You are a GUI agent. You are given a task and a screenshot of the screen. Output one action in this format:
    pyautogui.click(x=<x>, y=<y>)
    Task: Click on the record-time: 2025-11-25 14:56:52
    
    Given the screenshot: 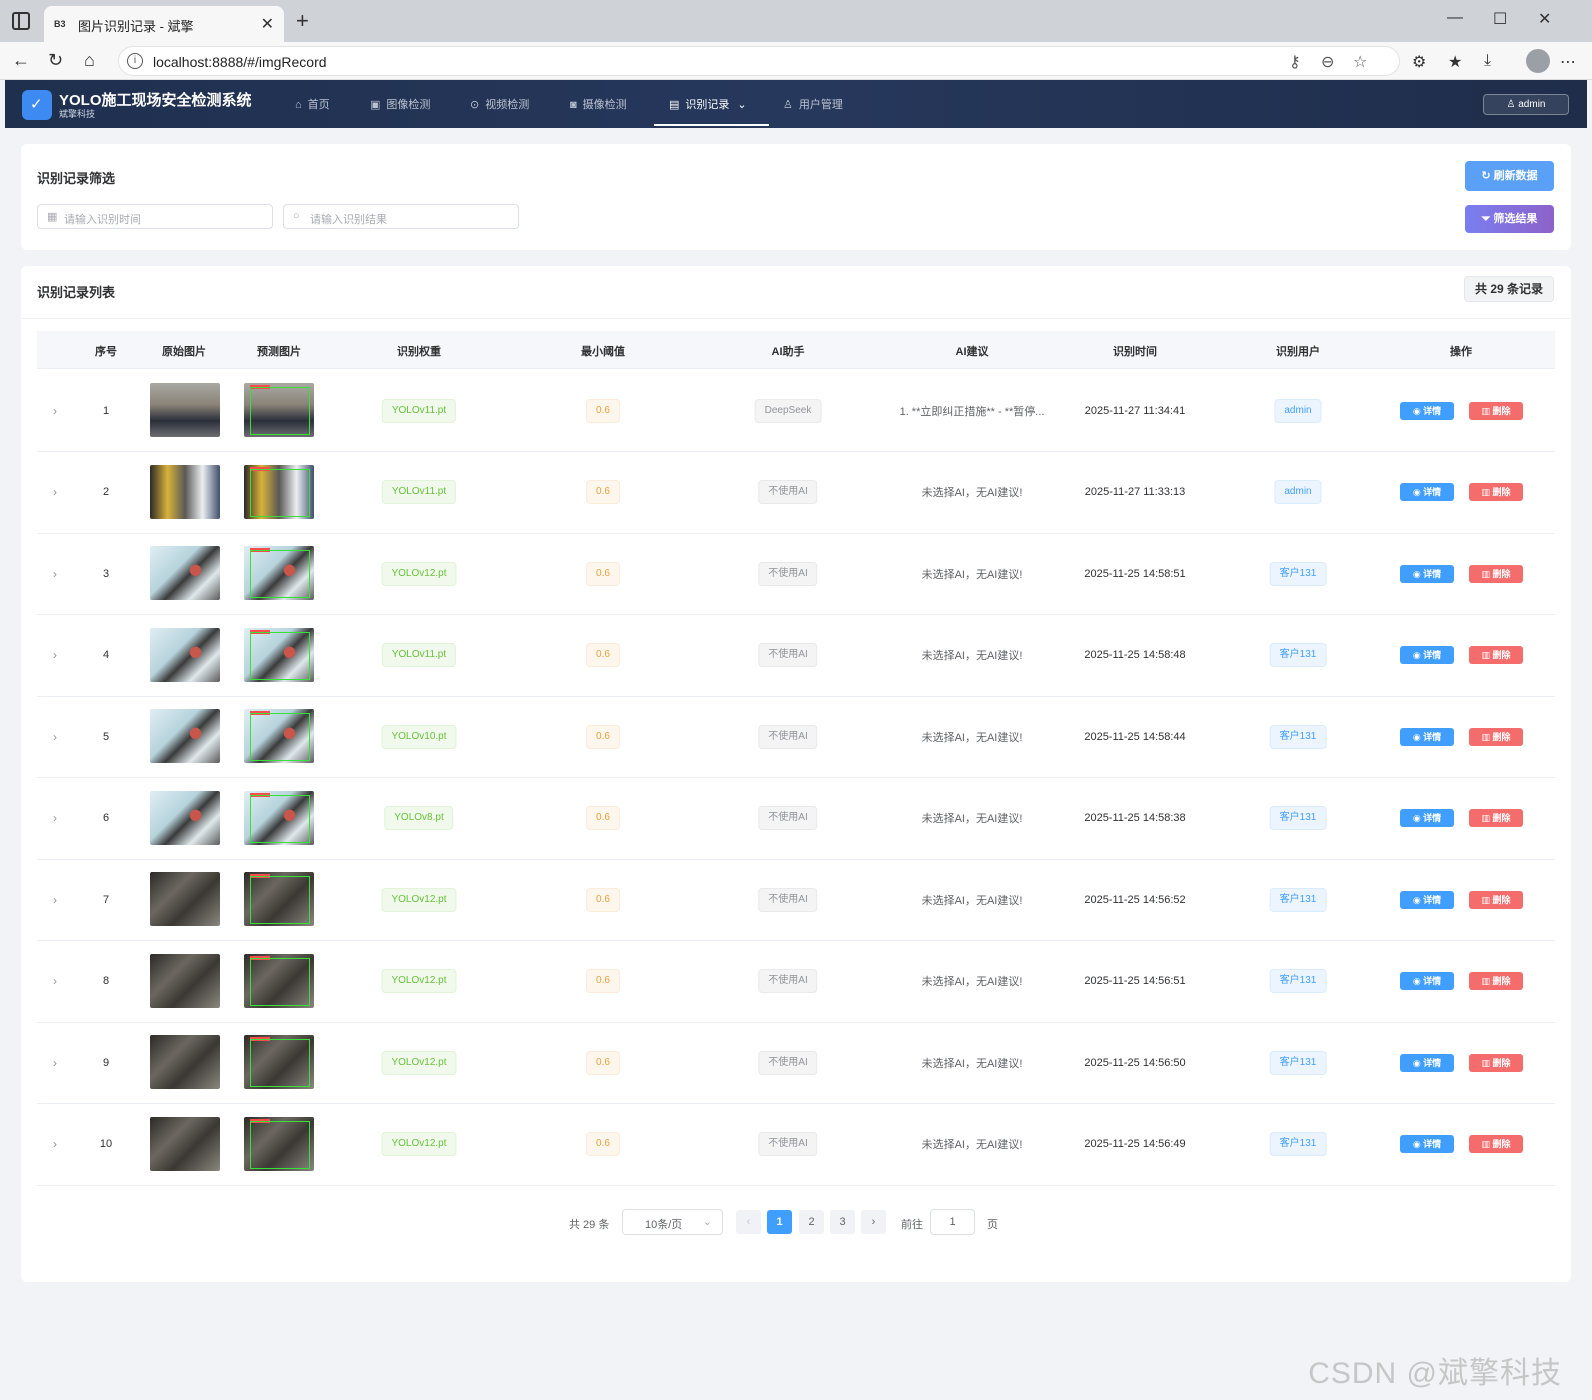 What is the action you would take?
    pyautogui.click(x=1135, y=899)
    